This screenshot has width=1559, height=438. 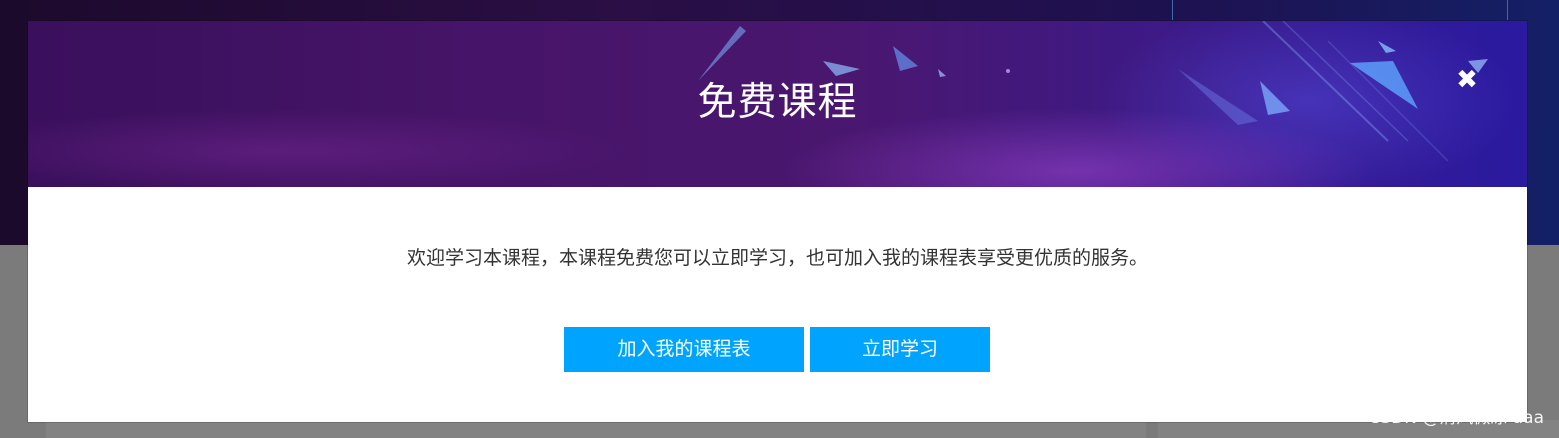 What do you see at coordinates (777, 258) in the screenshot?
I see `dialog-message: 欢迎学习本课程，本课程免费您可以立即学习，也可加入我的课程表享受更优质的服务。` at bounding box center [777, 258].